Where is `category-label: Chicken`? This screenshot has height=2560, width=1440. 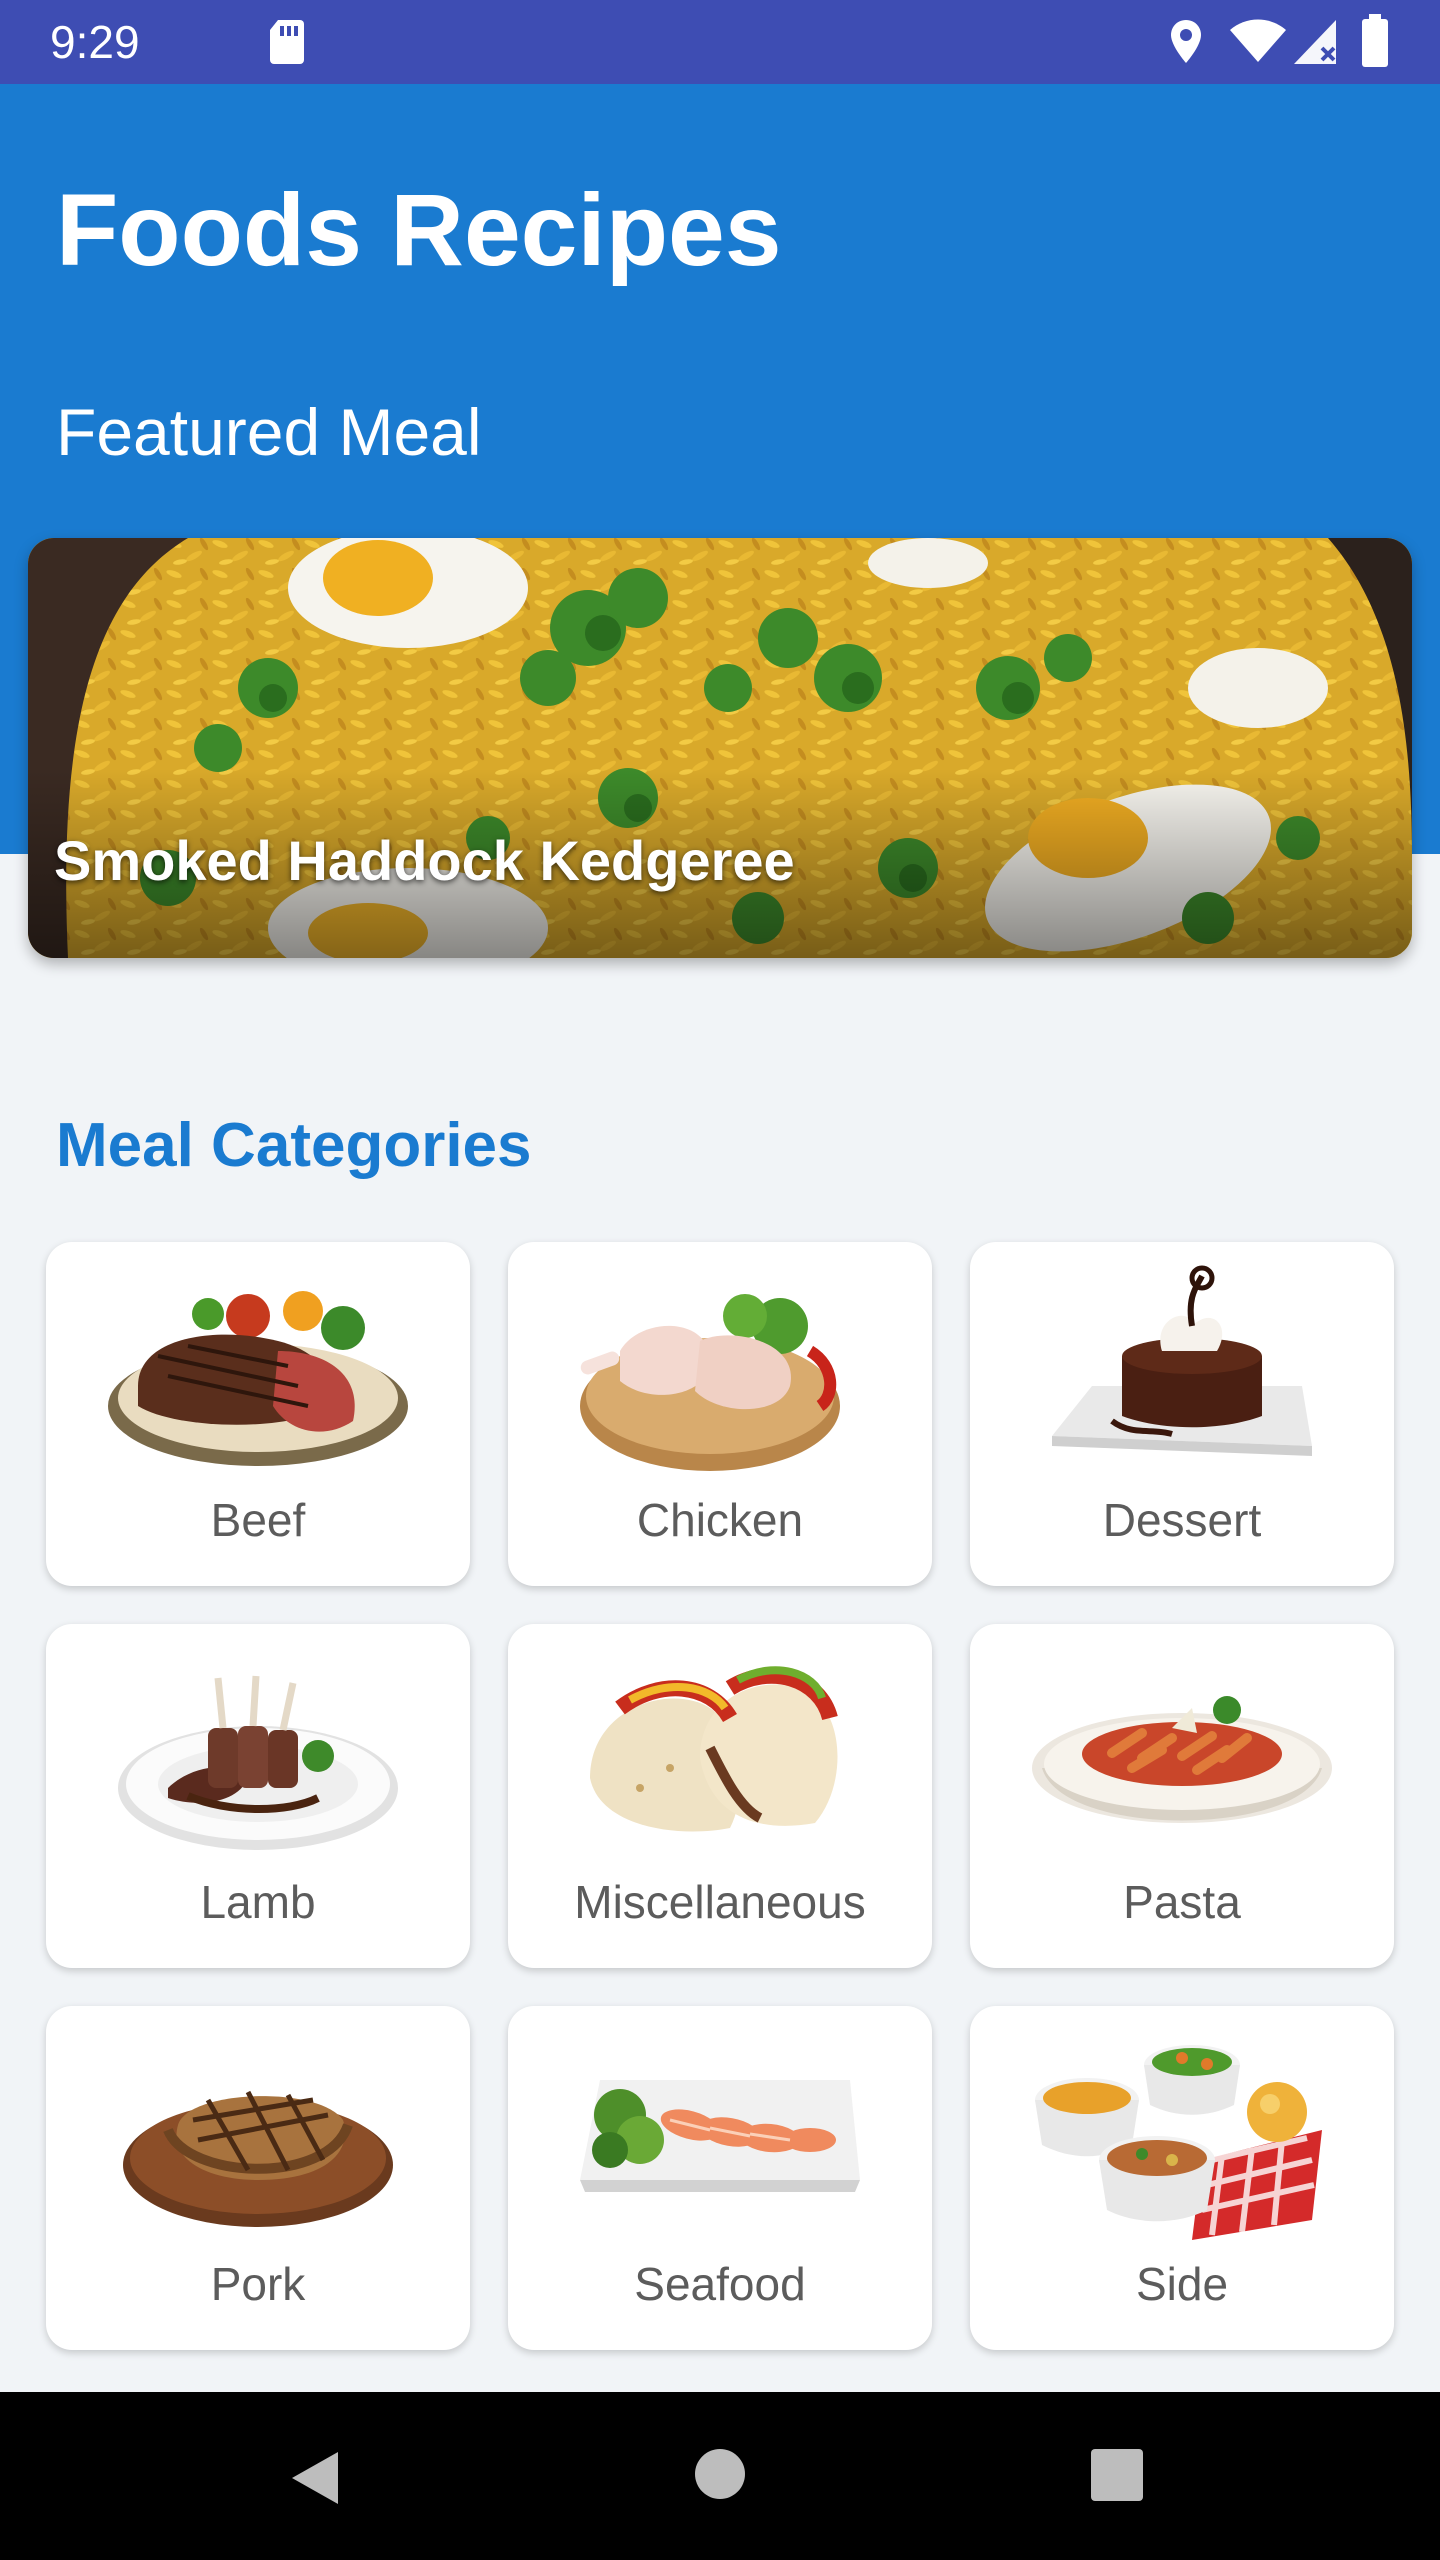 category-label: Chicken is located at coordinates (720, 1520).